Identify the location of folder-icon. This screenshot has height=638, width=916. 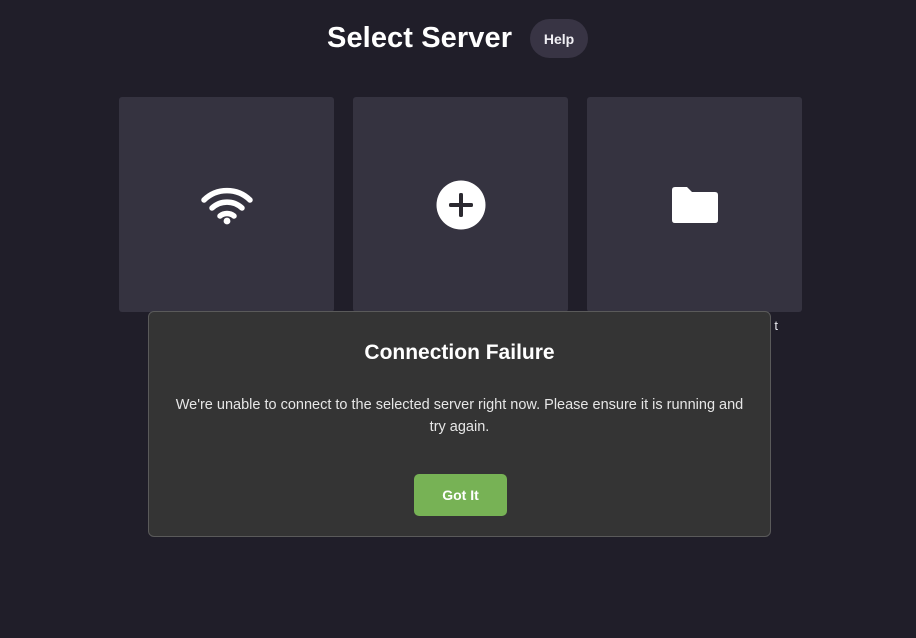
(694, 204).